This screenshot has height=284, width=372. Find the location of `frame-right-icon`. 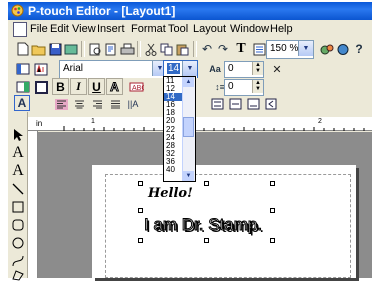

frame-right-icon is located at coordinates (253, 104).